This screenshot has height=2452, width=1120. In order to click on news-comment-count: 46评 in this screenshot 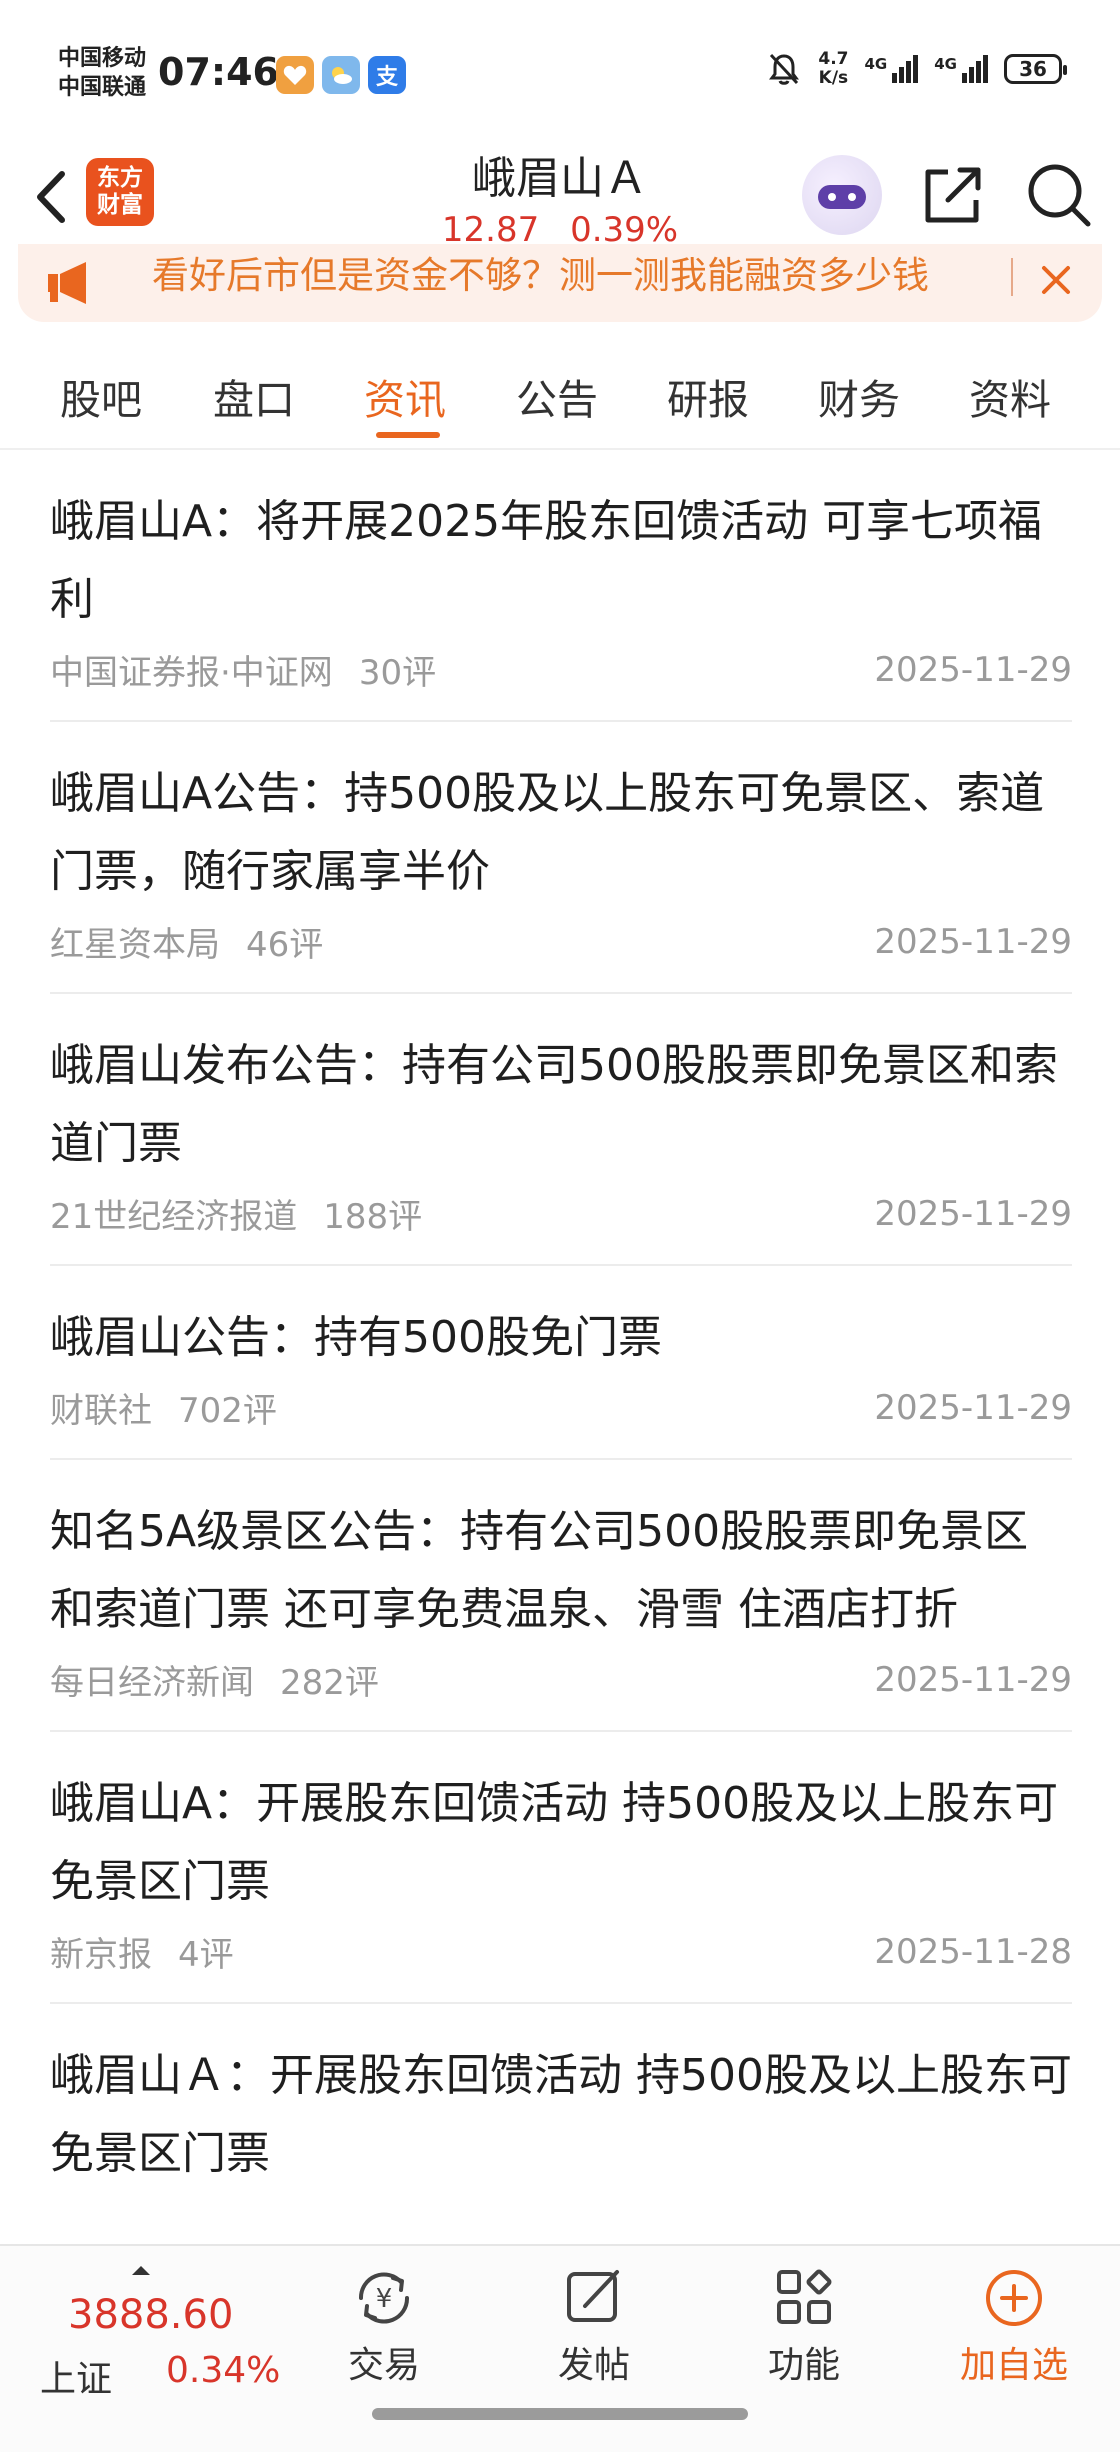, I will do `click(285, 945)`.